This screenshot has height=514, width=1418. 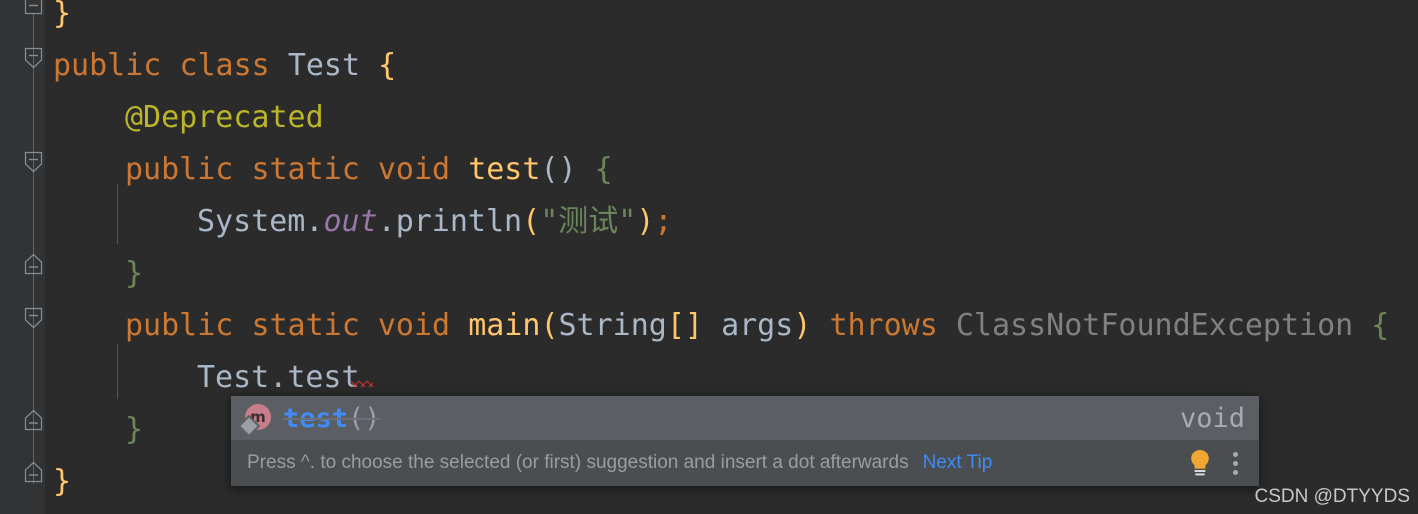 What do you see at coordinates (255, 420) in the screenshot?
I see `method-icon: m` at bounding box center [255, 420].